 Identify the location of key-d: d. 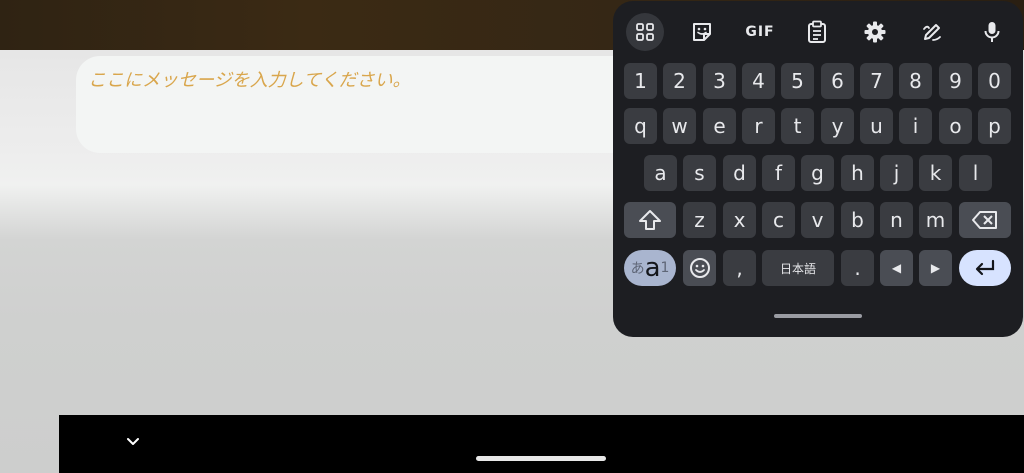
(739, 173).